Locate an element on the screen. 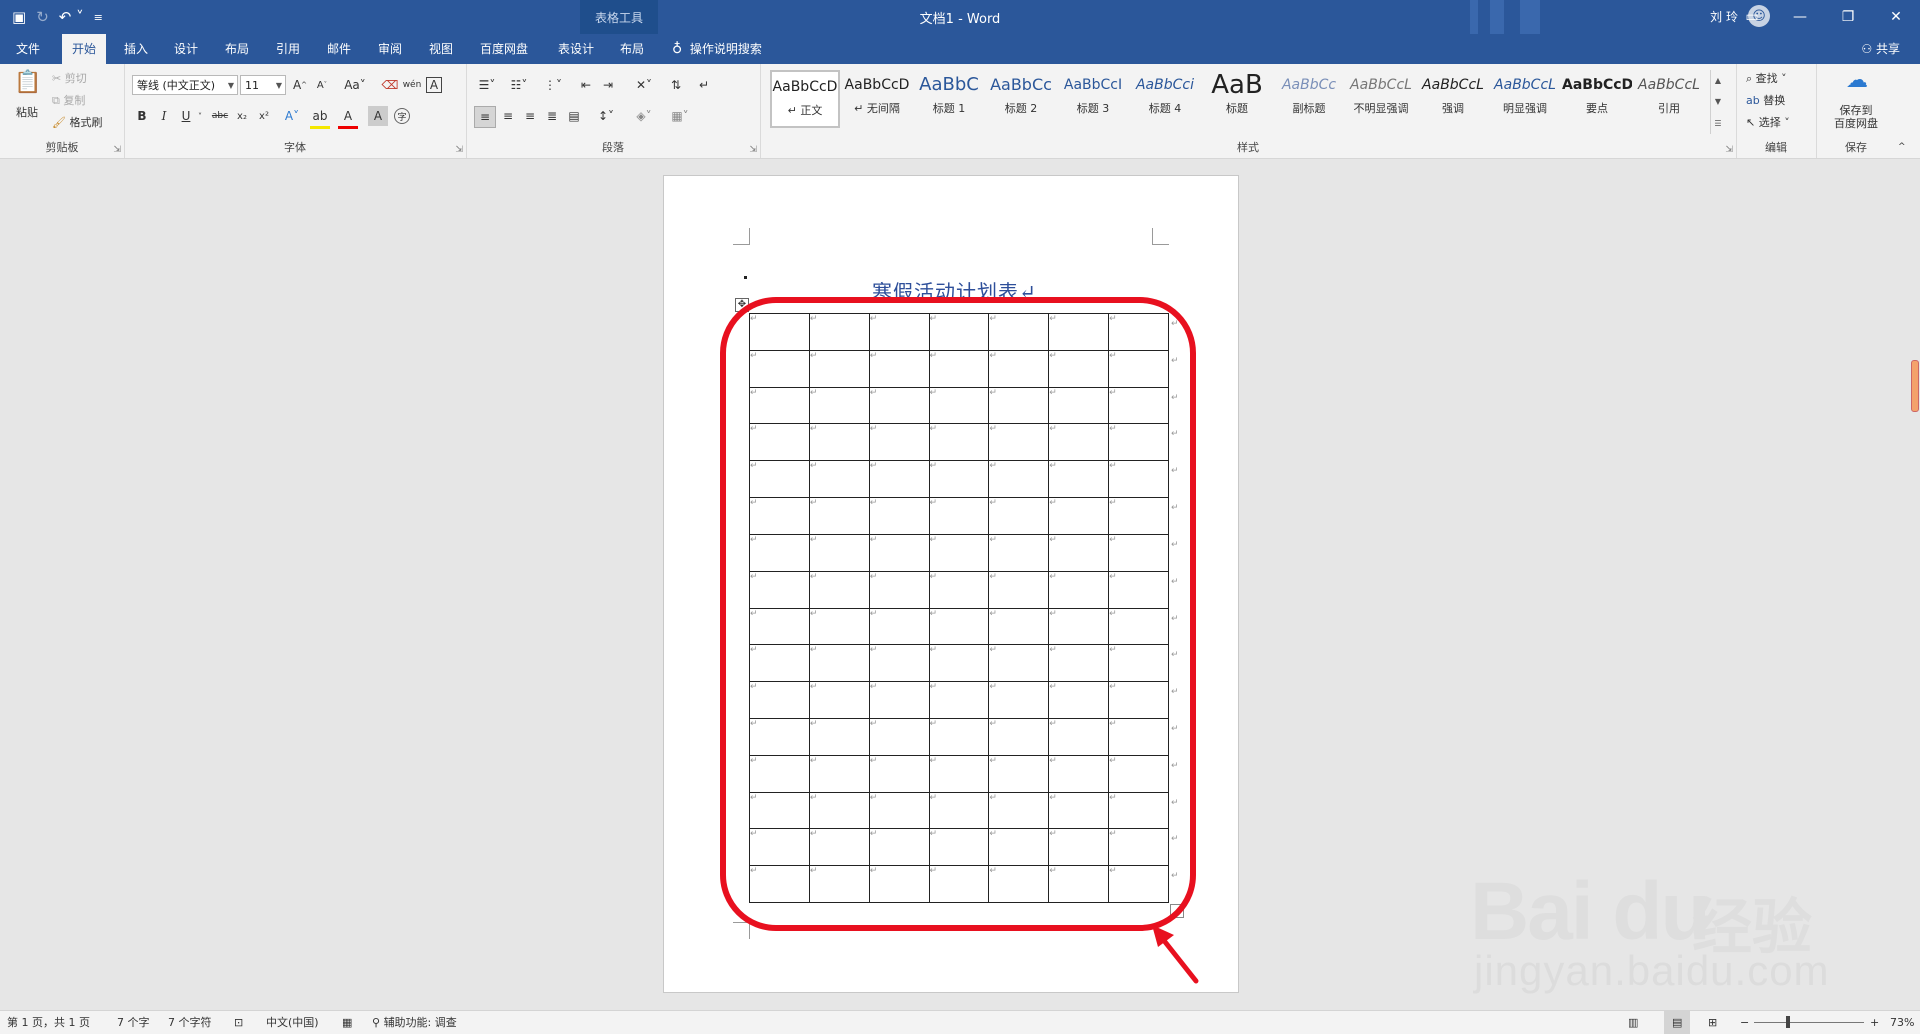 Image resolution: width=1920 pixels, height=1034 pixels. redo-icon: ↻ is located at coordinates (42, 17).